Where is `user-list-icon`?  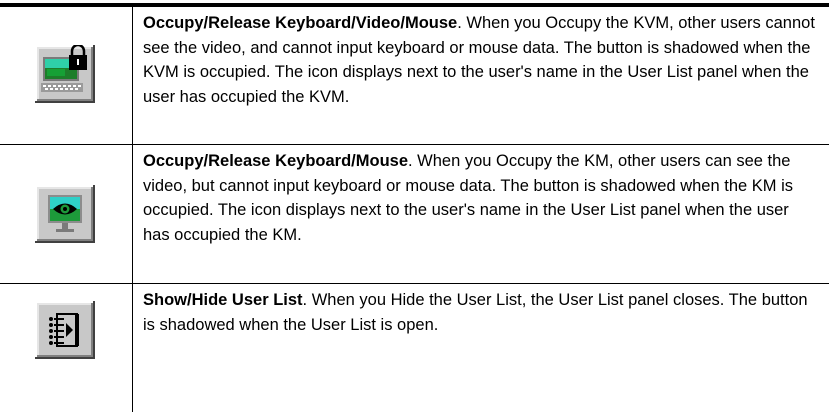
user-list-icon is located at coordinates (65, 330).